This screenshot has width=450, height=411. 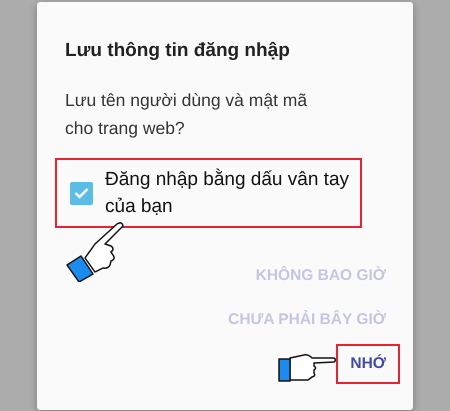 What do you see at coordinates (227, 193) in the screenshot?
I see `checkbox-label: Đăng nhập bằng dấu vân tay của bạn` at bounding box center [227, 193].